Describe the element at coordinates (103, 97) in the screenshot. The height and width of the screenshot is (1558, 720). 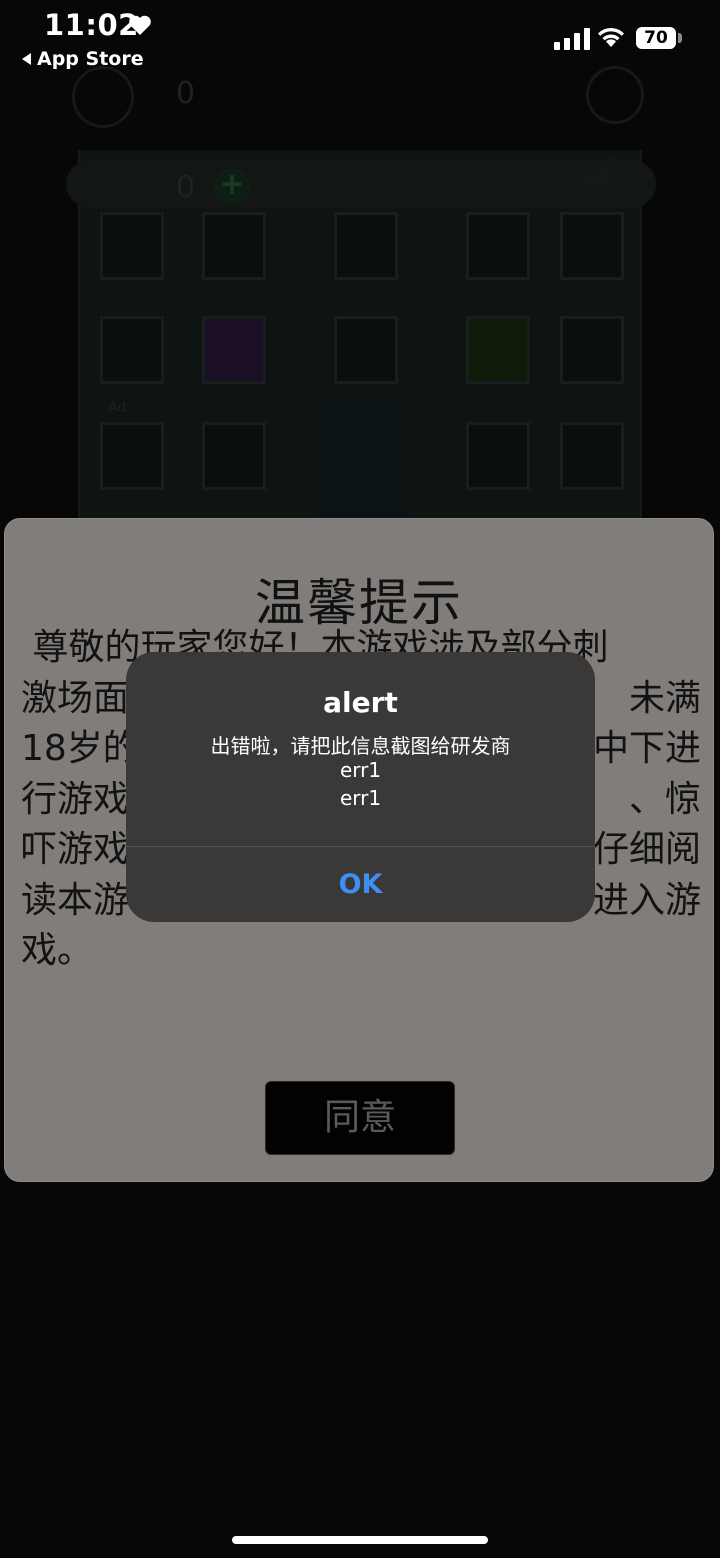
I see `target-icon` at that location.